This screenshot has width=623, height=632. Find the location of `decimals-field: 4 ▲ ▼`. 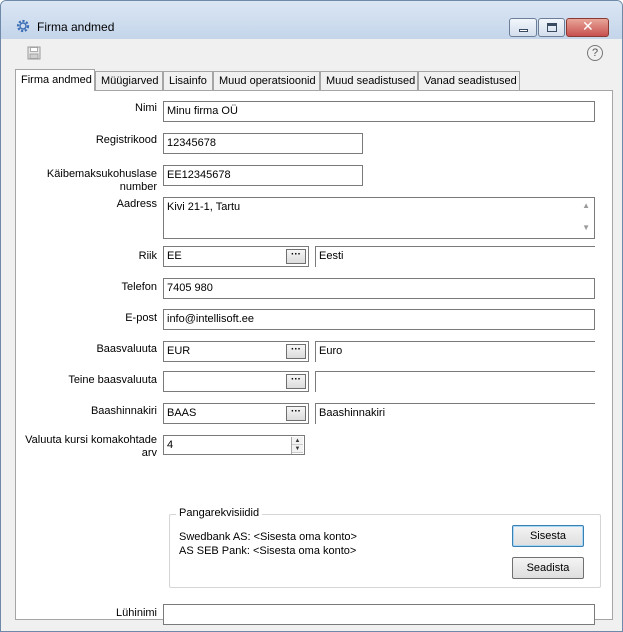

decimals-field: 4 ▲ ▼ is located at coordinates (234, 445).